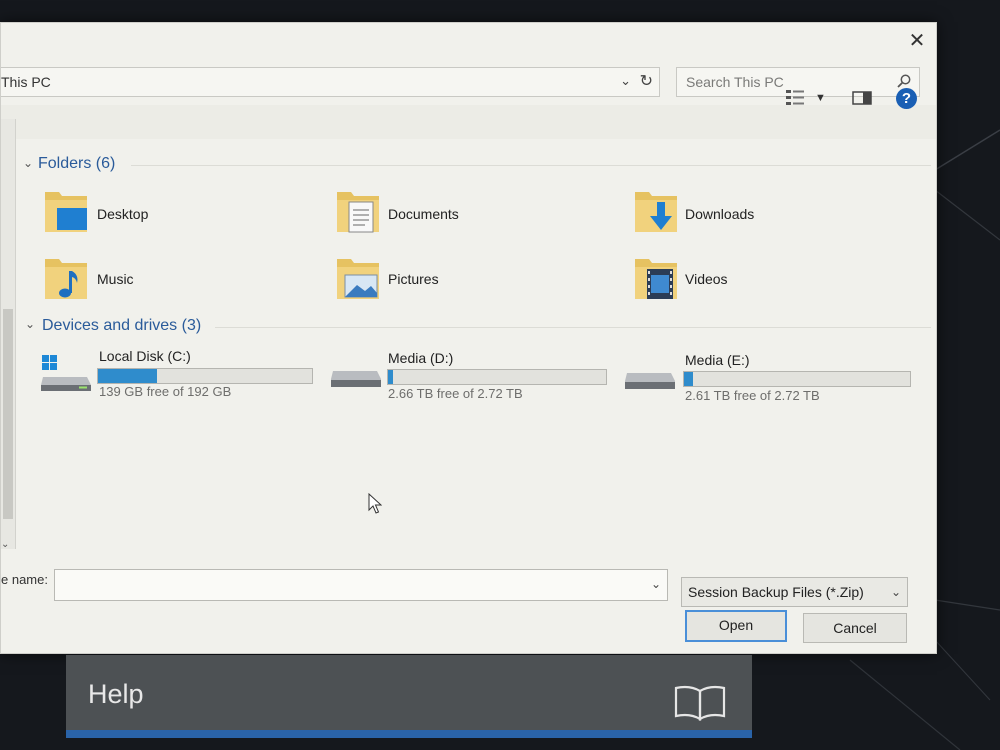  I want to click on videos-folder-icon, so click(656, 279).